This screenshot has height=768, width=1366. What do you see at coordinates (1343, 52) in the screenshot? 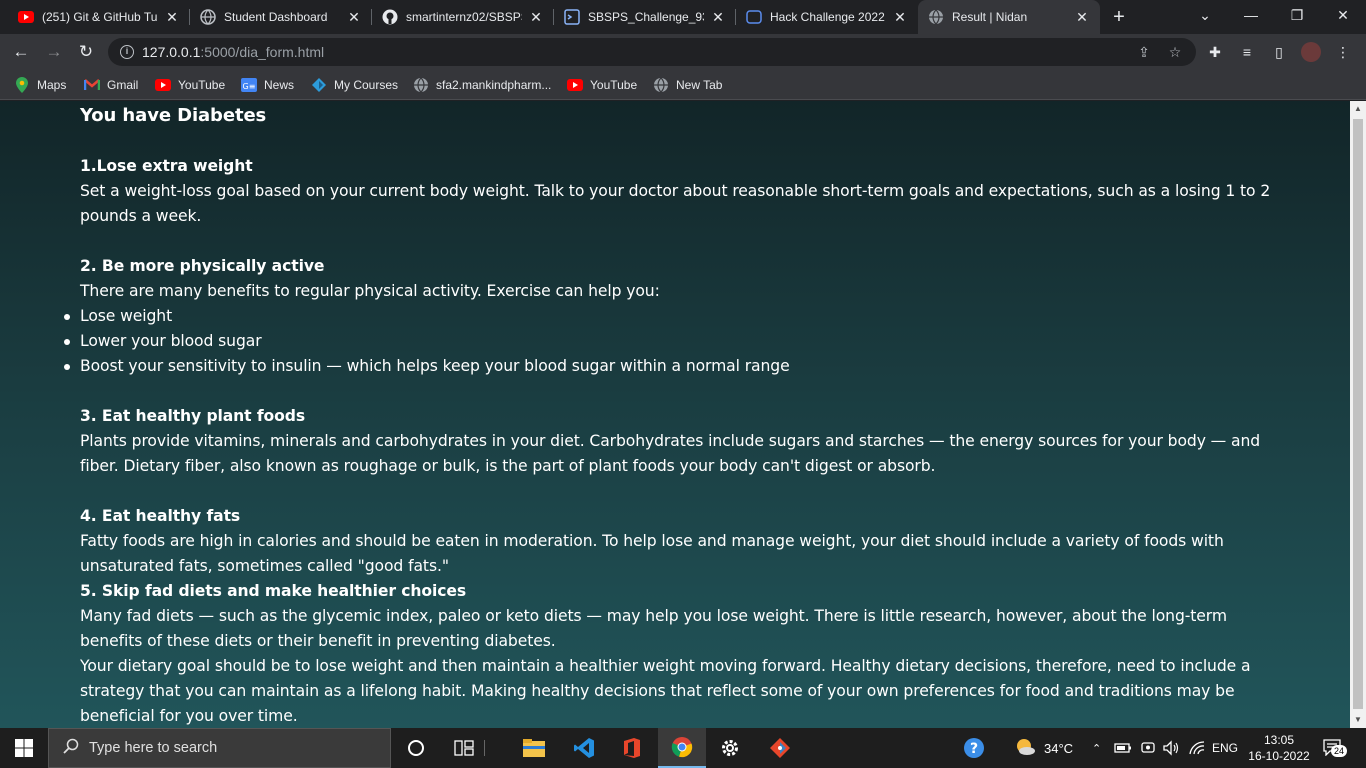
I see `chrome-menu-icon: ⋮` at bounding box center [1343, 52].